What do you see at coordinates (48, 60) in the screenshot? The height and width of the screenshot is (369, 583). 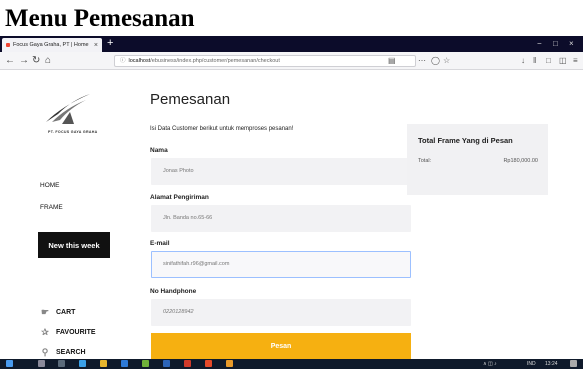 I see `home-icon: ⌂` at bounding box center [48, 60].